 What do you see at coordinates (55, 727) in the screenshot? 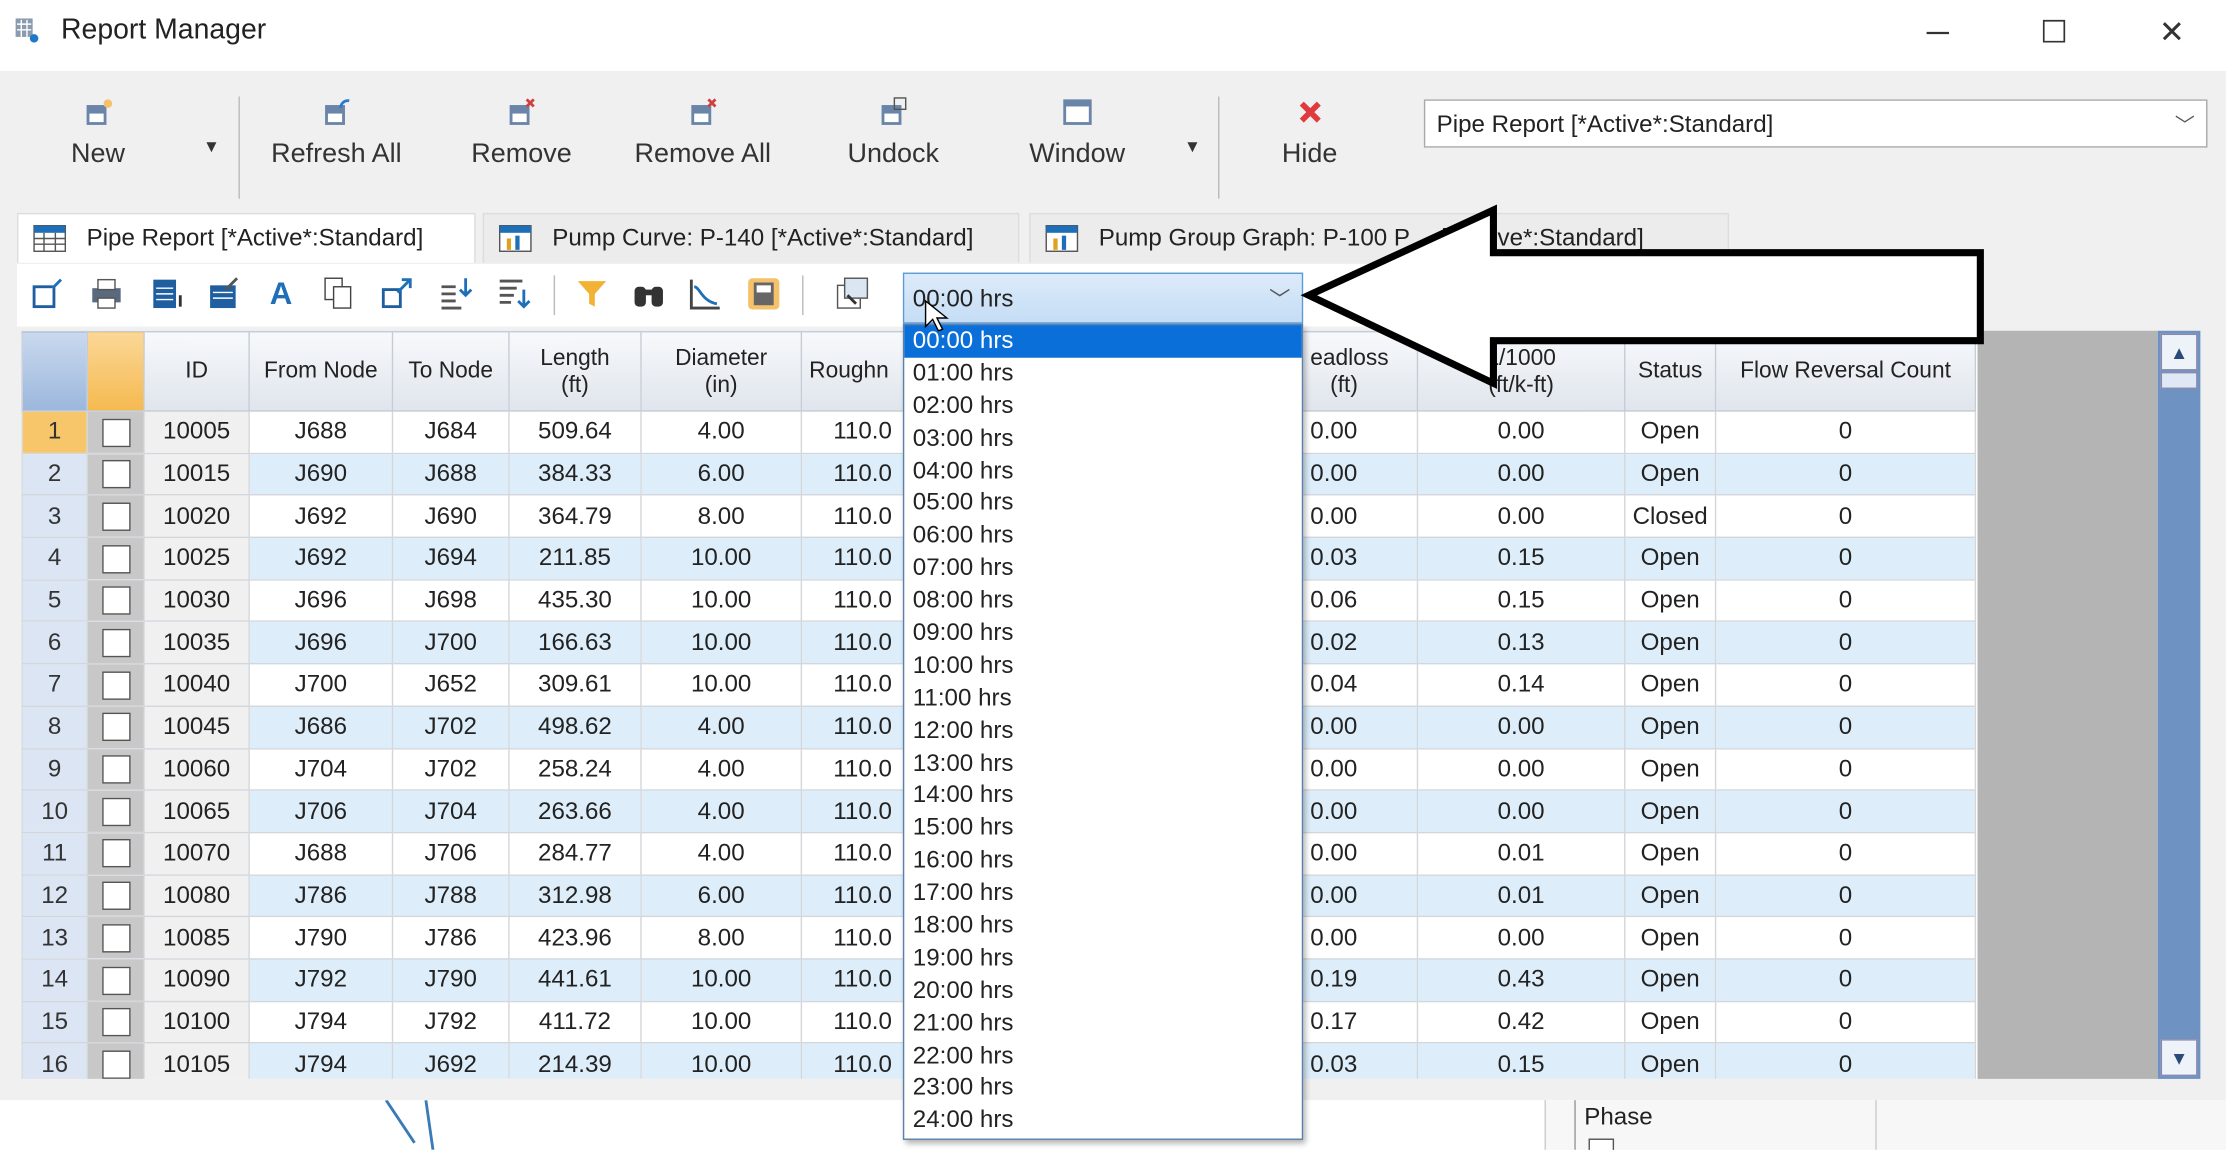
I see `row-number: 8` at bounding box center [55, 727].